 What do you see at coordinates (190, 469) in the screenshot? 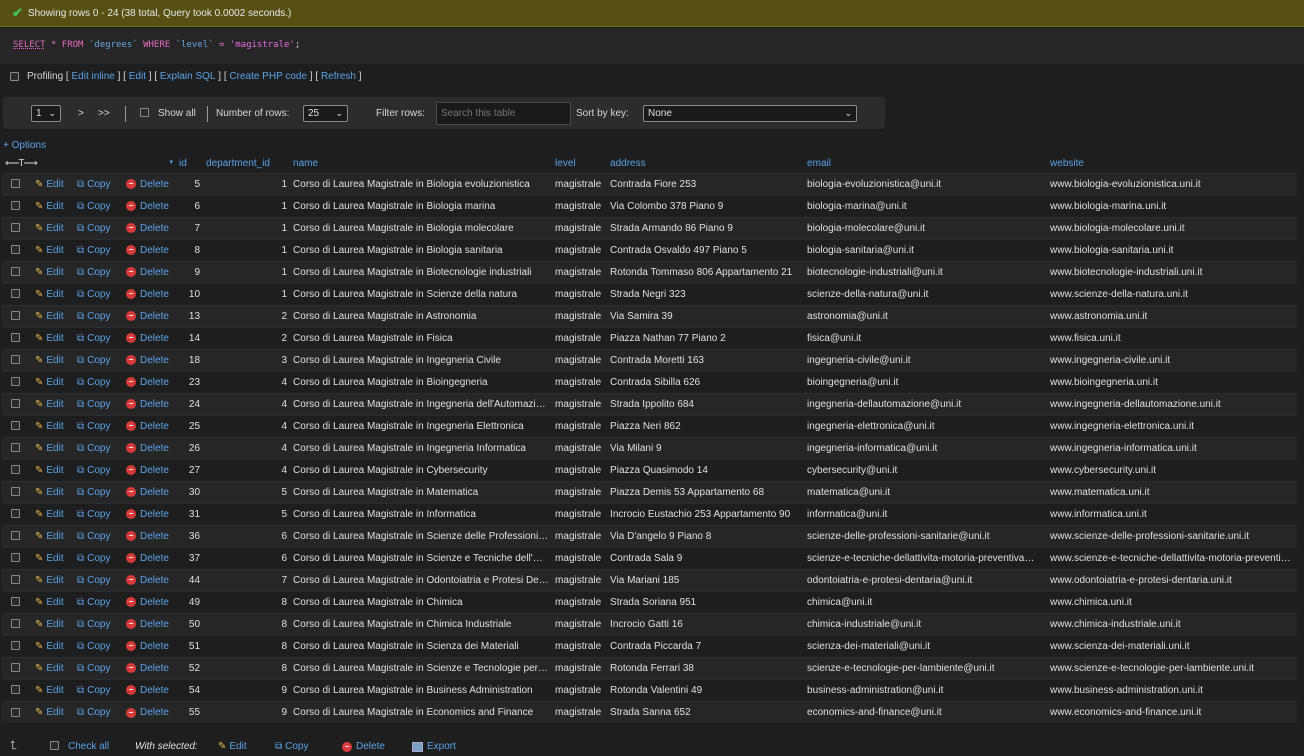
I see `id-cell: 27` at bounding box center [190, 469].